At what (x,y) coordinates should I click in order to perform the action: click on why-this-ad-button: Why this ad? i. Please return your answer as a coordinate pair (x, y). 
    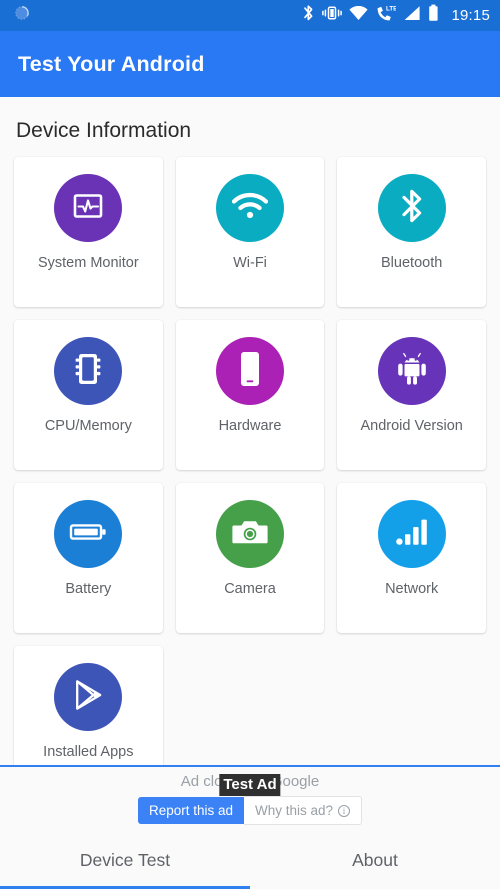
    Looking at the image, I should click on (303, 810).